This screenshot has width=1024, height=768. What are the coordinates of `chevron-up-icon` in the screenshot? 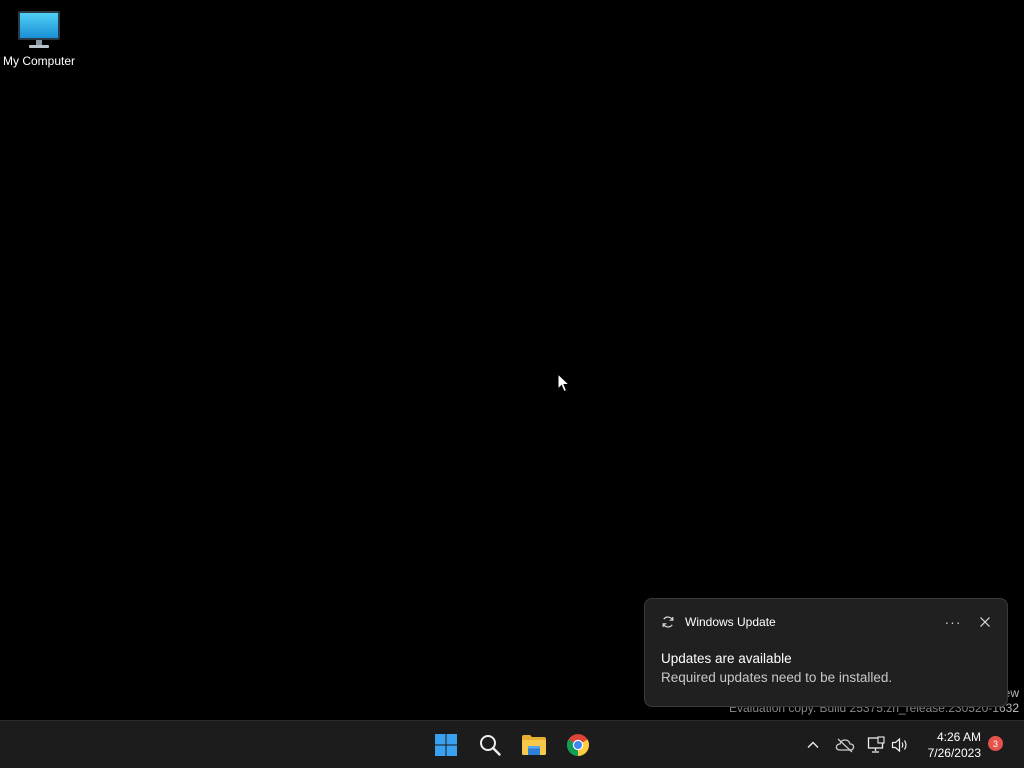 It's located at (813, 744).